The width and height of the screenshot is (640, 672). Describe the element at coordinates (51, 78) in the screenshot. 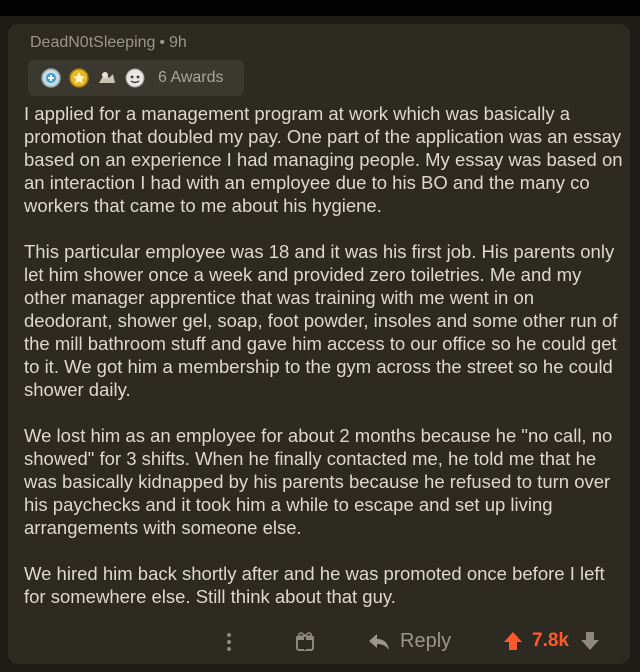

I see `award-helpful-icon` at that location.